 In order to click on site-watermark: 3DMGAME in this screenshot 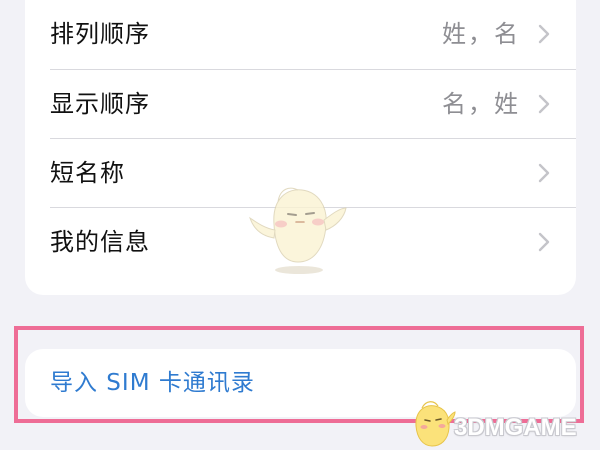, I will do `click(503, 424)`.